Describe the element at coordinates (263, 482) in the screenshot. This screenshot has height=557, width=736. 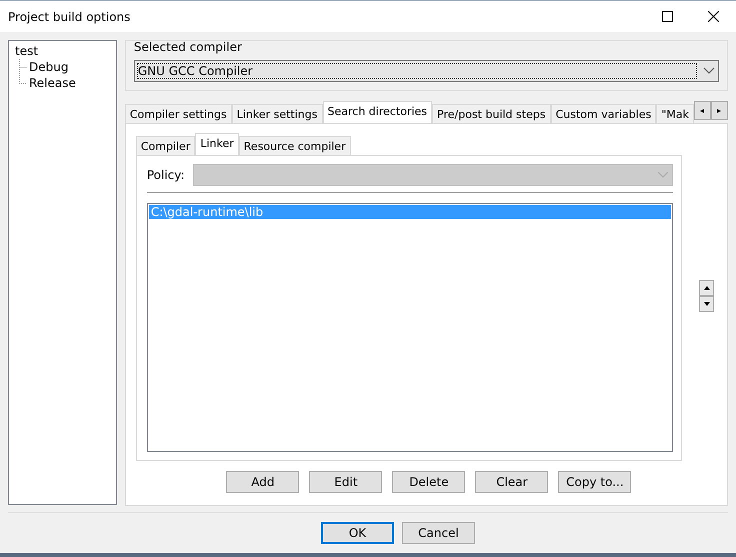
I see `action-button: Add` at that location.